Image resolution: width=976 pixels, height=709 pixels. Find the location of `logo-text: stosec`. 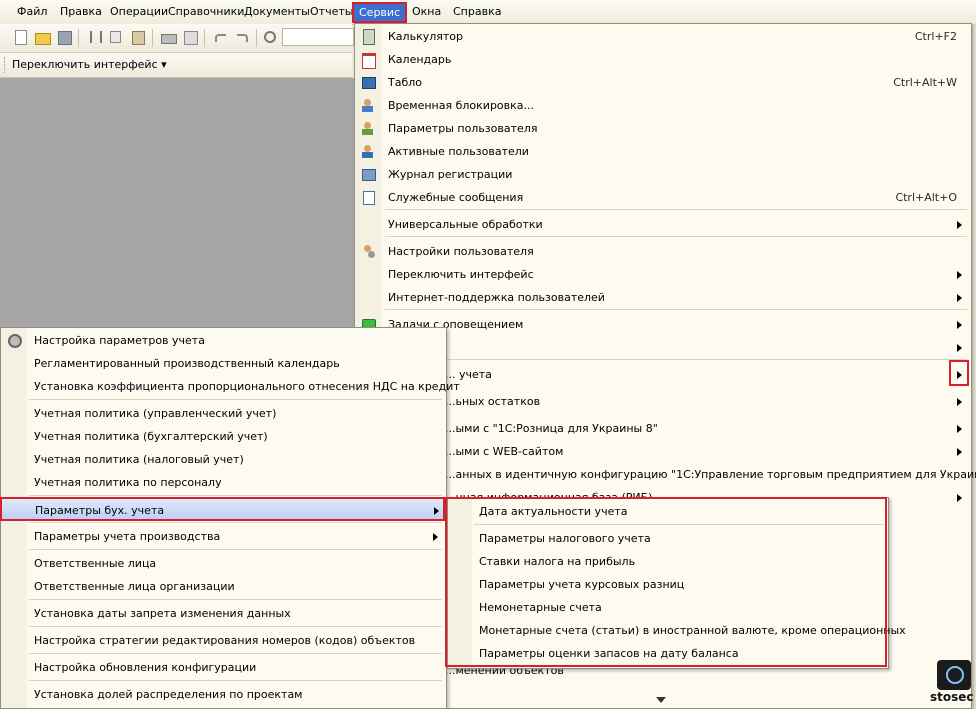

logo-text: stosec is located at coordinates (952, 697).